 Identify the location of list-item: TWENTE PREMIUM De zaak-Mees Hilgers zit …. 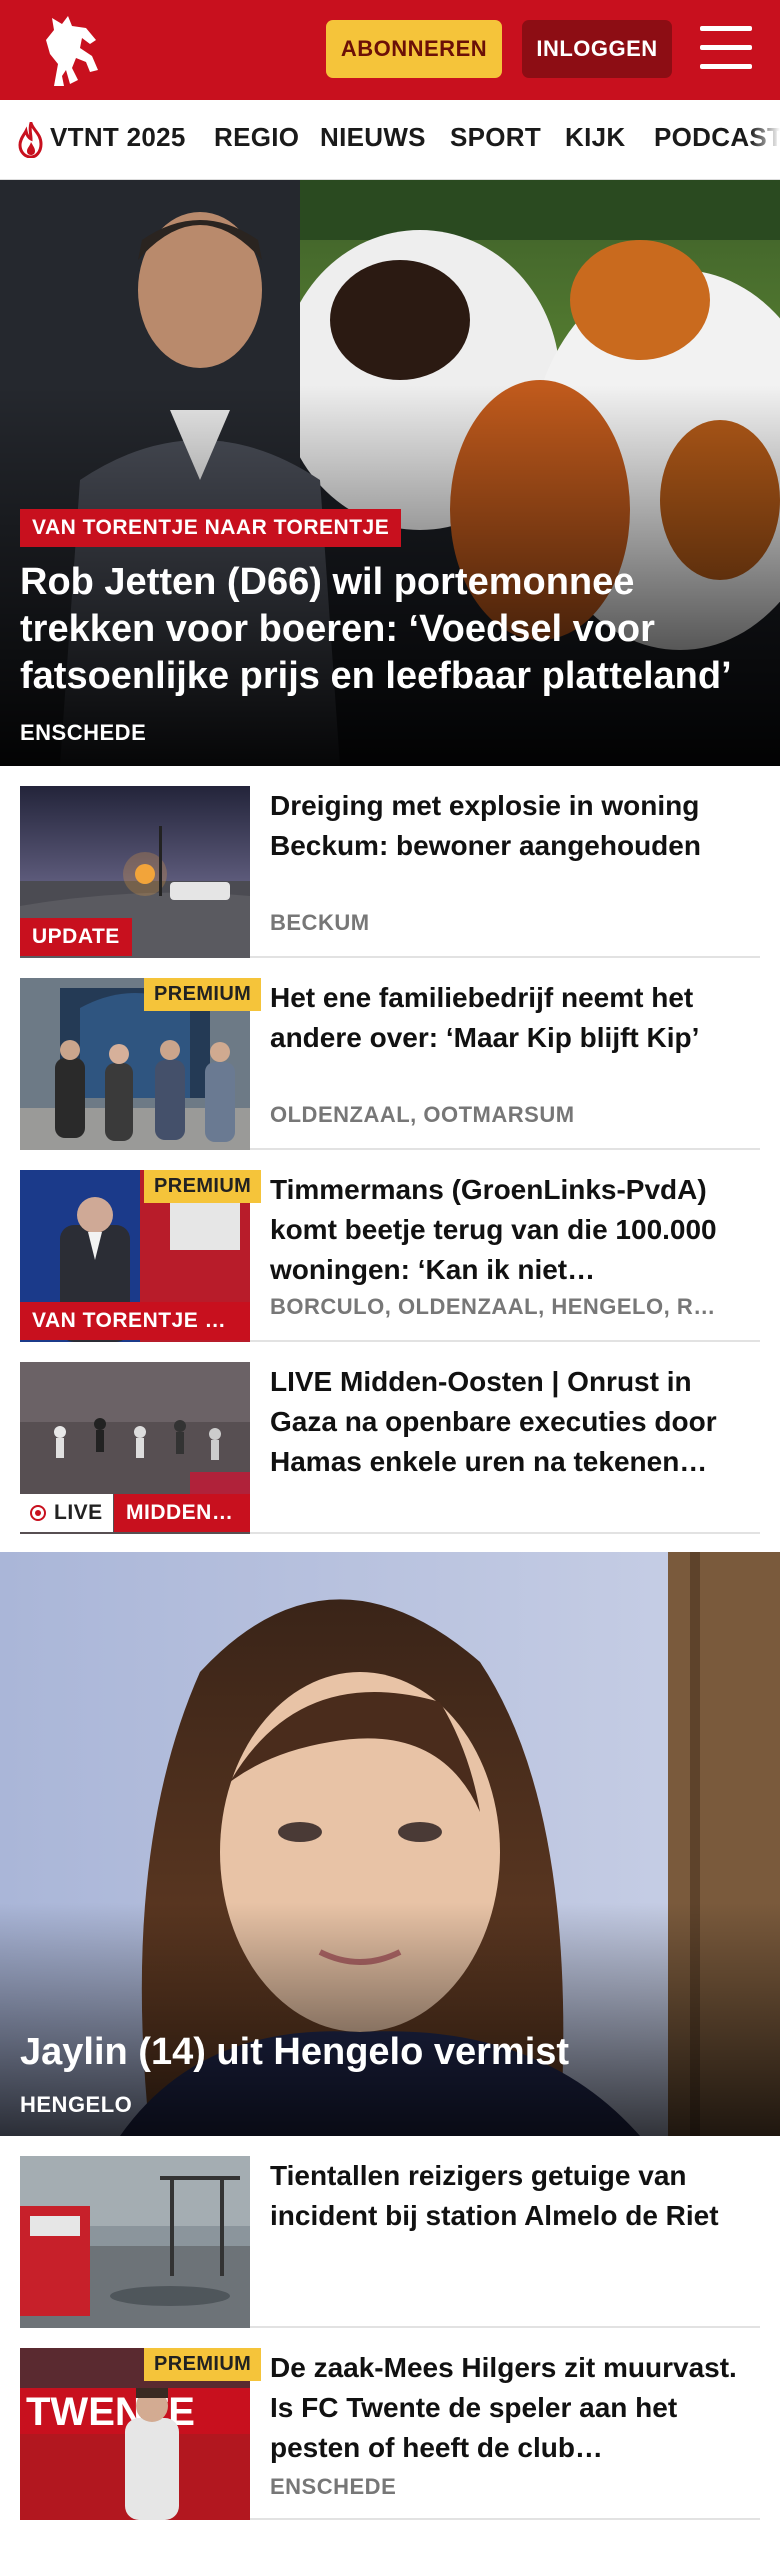
(390, 2434).